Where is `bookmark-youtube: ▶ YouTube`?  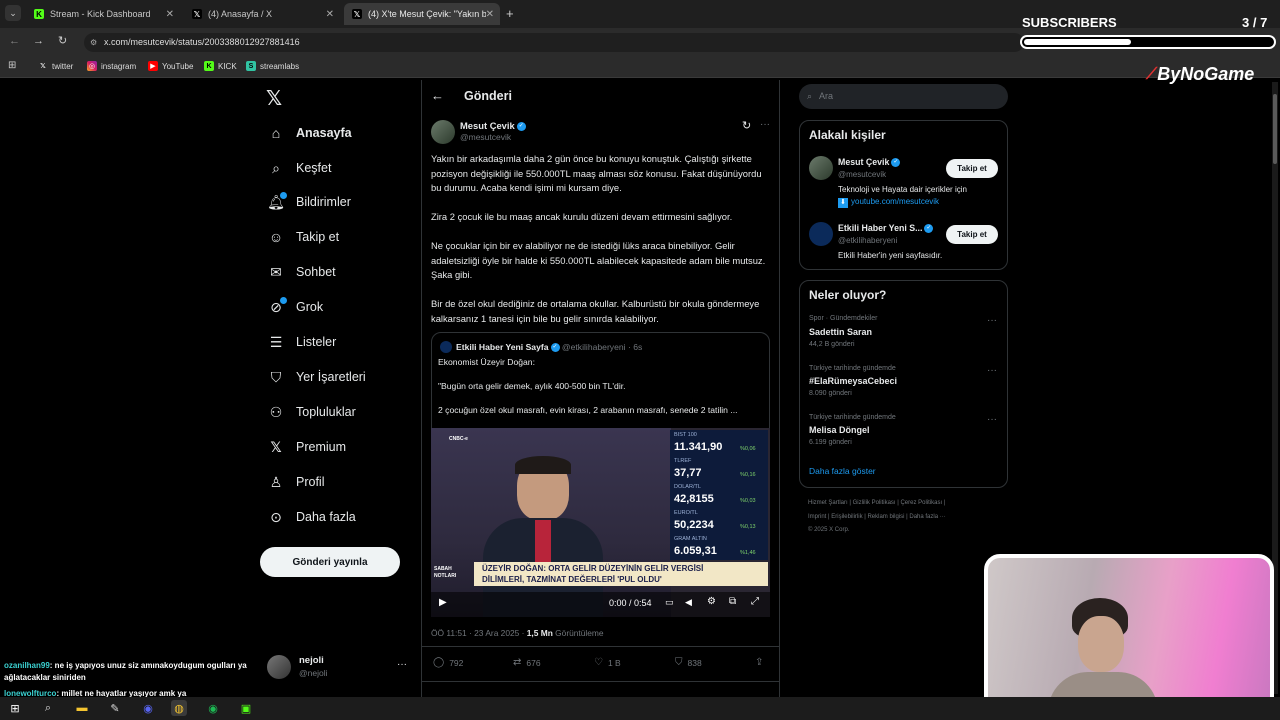
bookmark-youtube: ▶ YouTube is located at coordinates (170, 66).